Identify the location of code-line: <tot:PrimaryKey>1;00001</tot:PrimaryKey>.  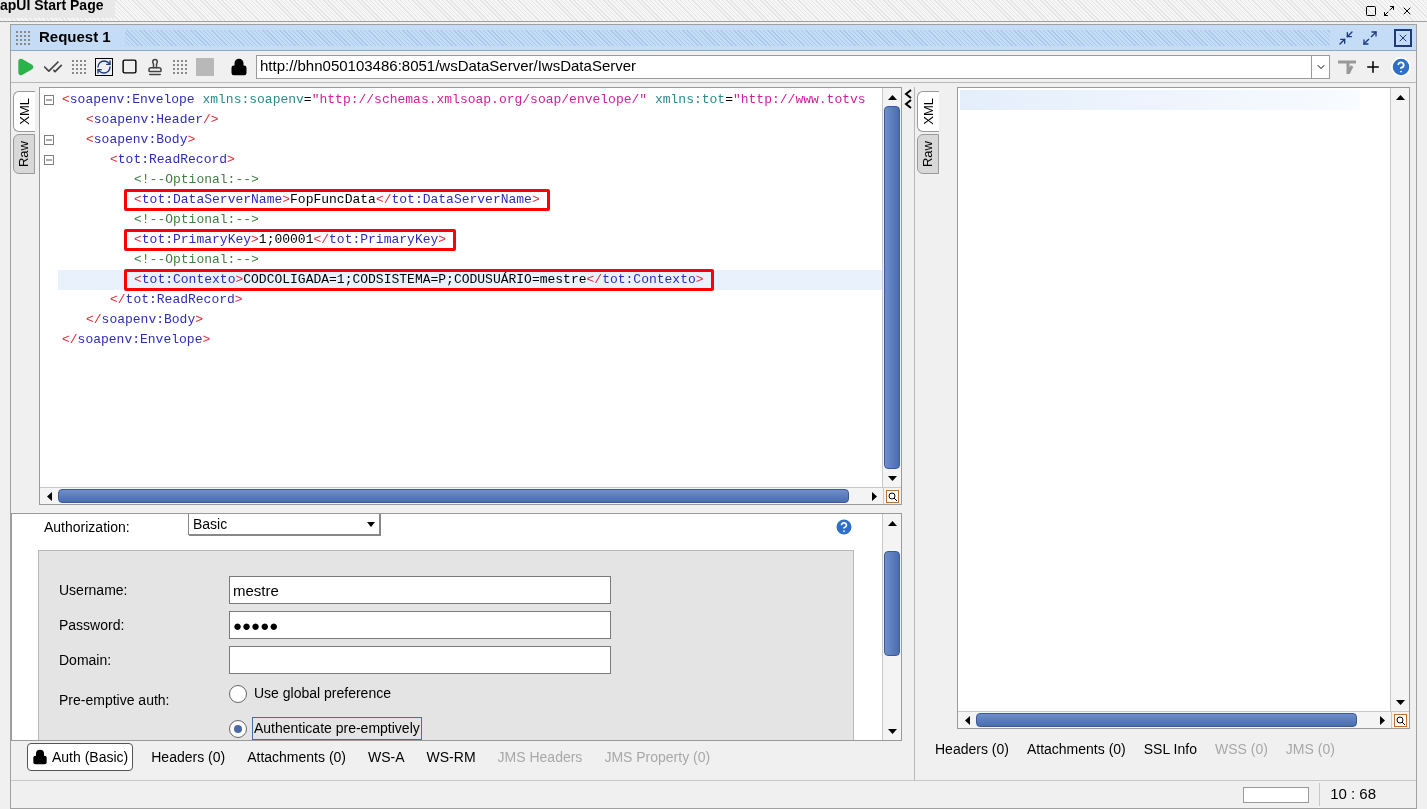
(290, 239).